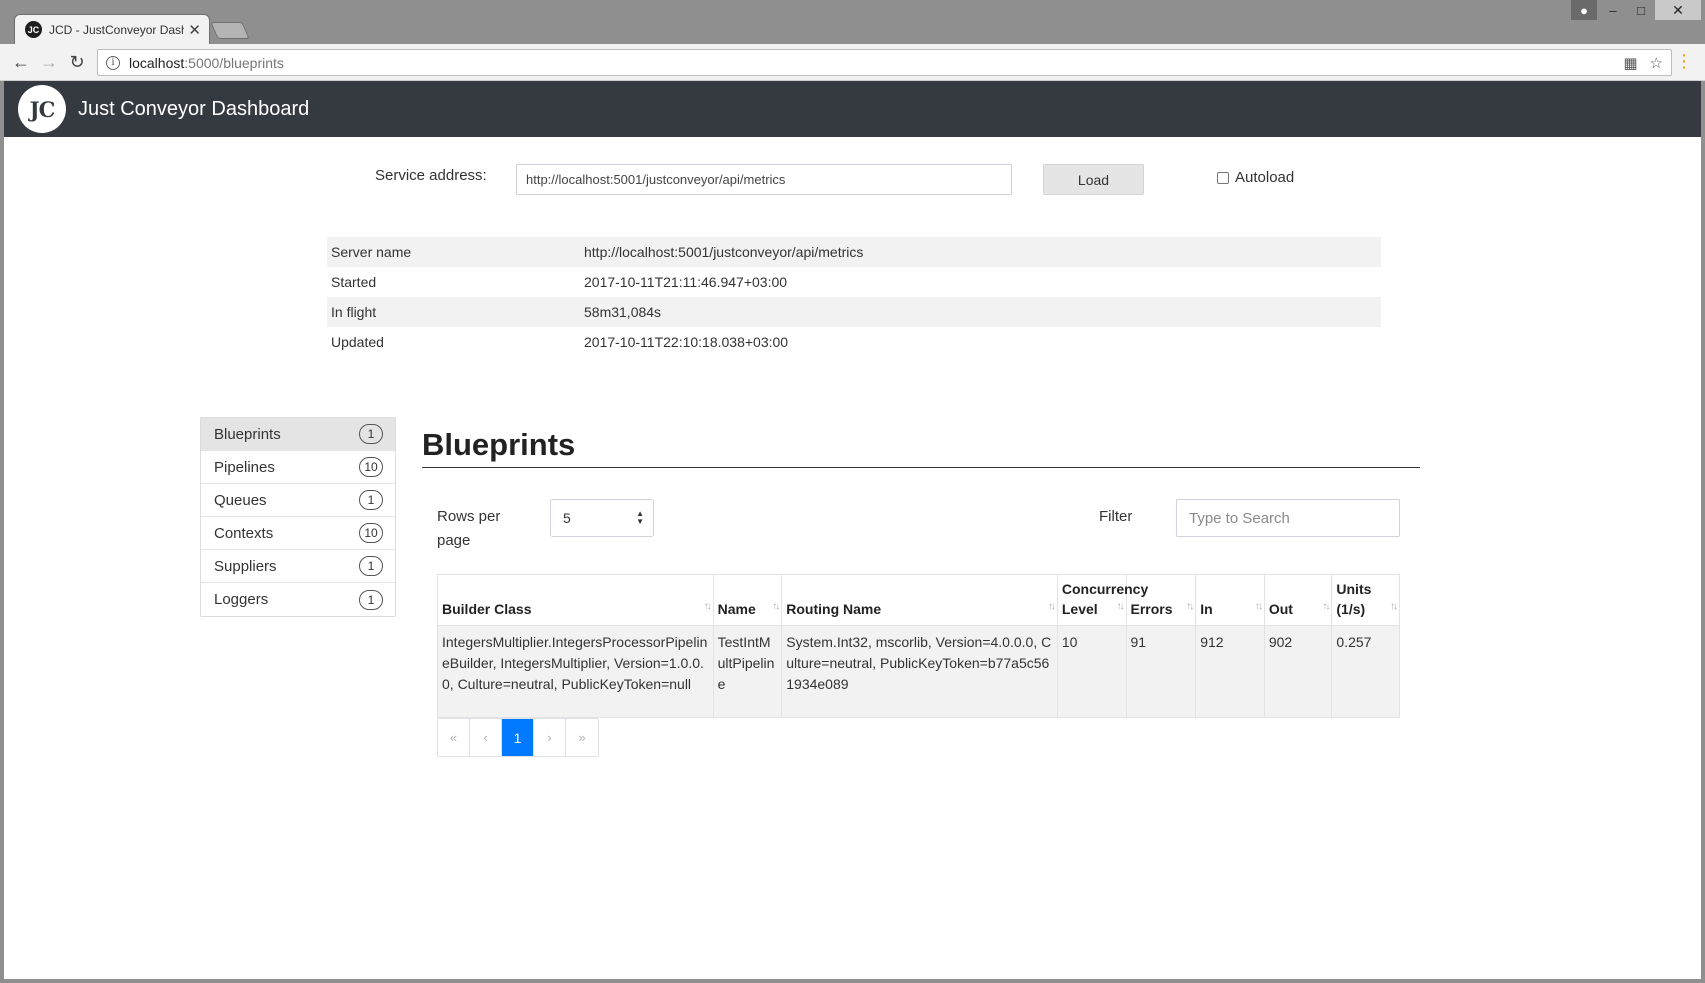 This screenshot has width=1705, height=983. I want to click on pagination: « ‹ 1 › », so click(518, 737).